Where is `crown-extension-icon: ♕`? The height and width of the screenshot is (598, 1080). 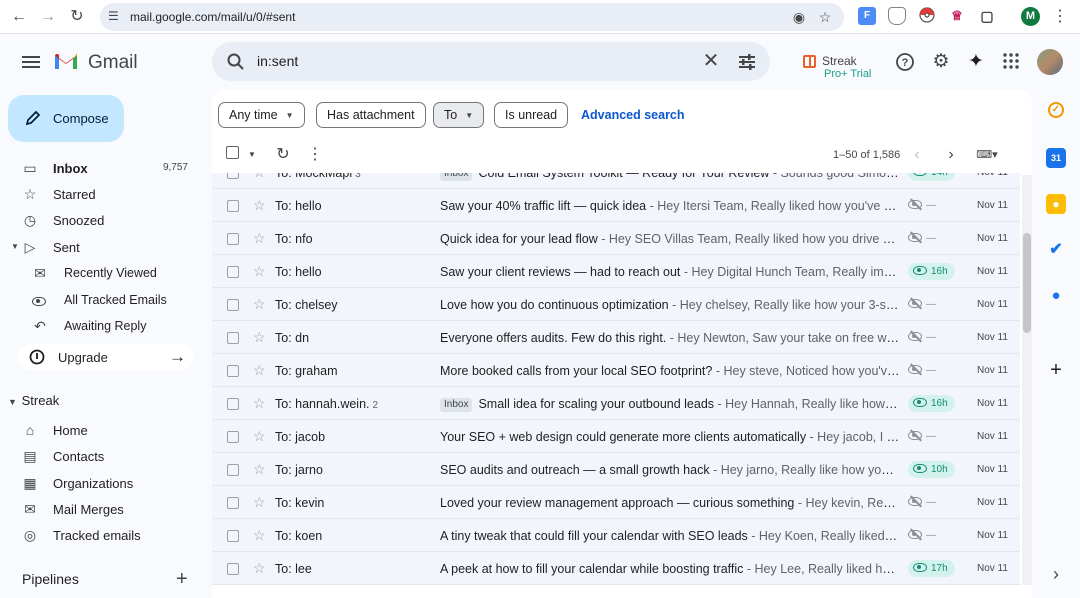 crown-extension-icon: ♕ is located at coordinates (957, 16).